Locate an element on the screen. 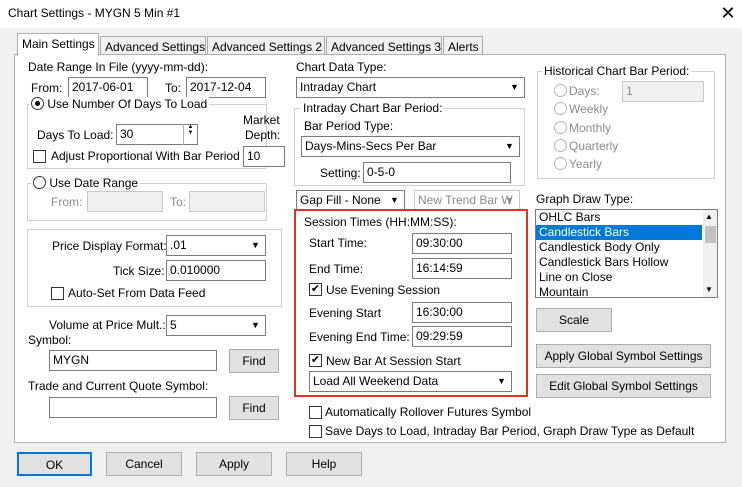 The image size is (742, 487). from-label: From: is located at coordinates (47, 88).